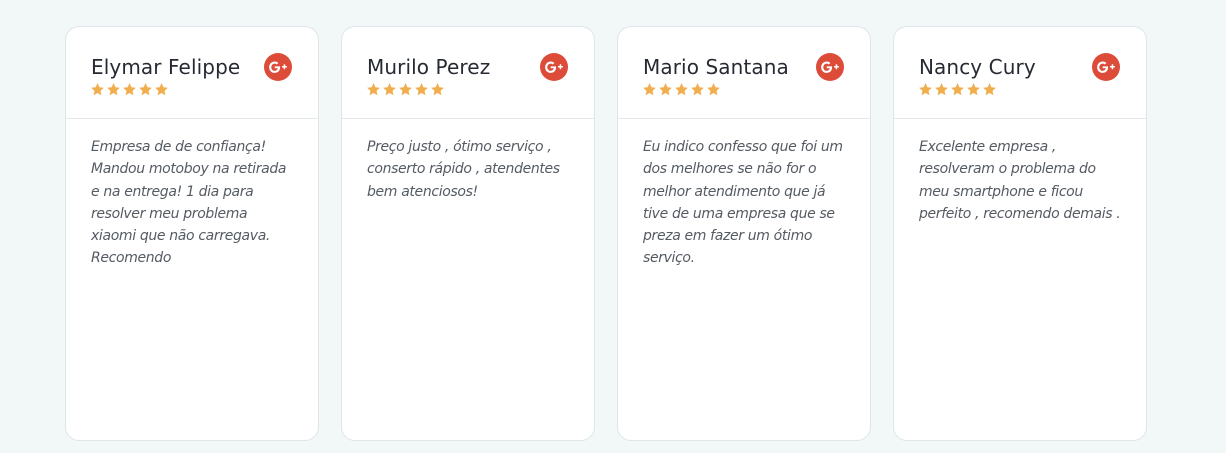 The image size is (1226, 453). I want to click on reviewer-name: Mario Santana, so click(716, 67).